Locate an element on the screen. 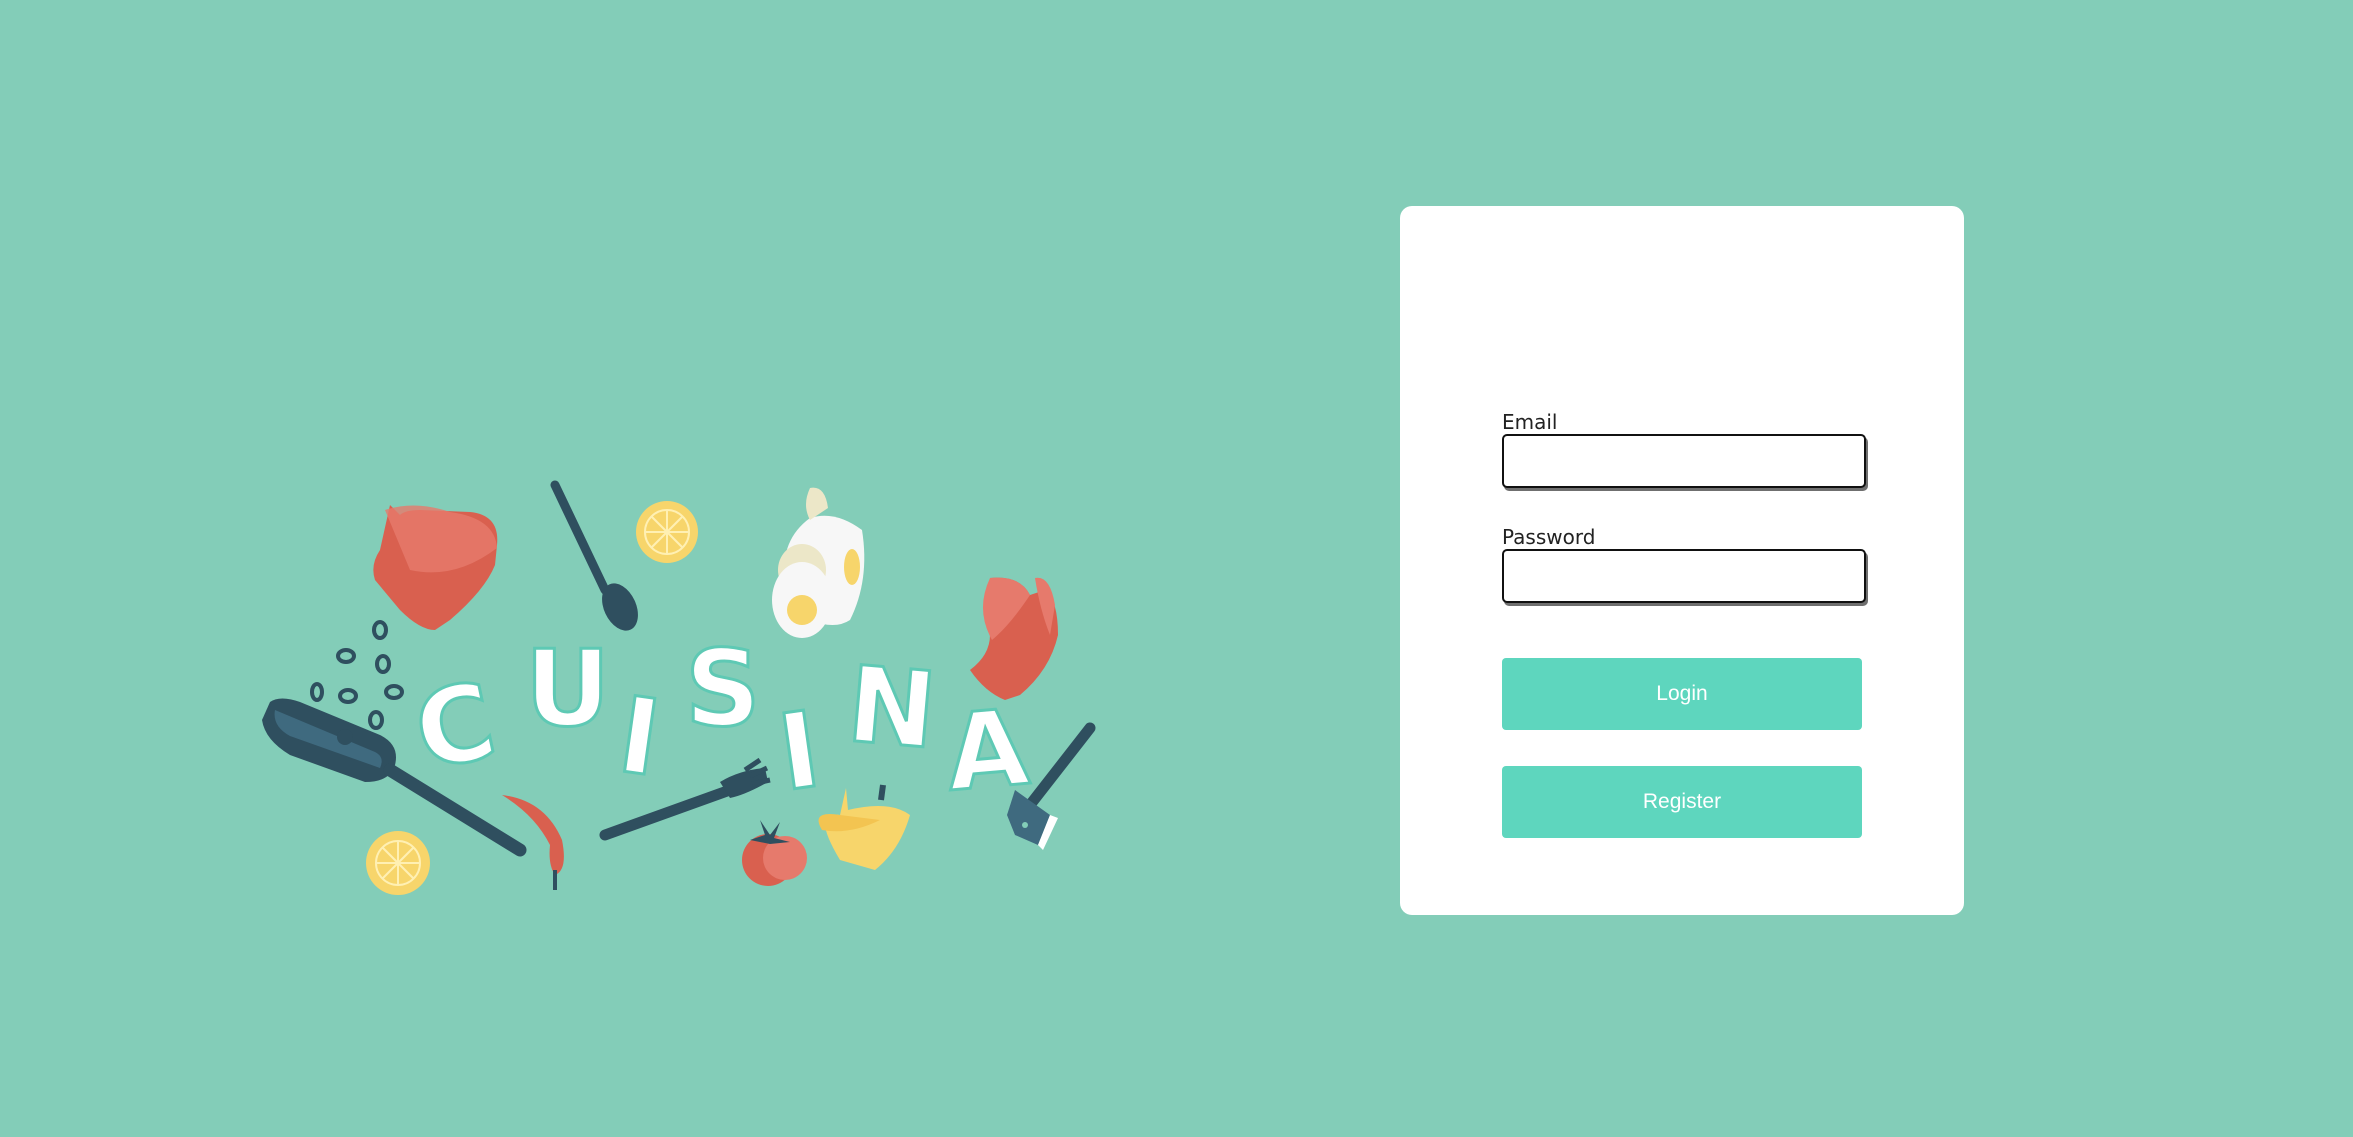  cuisina-wordmark: C U I S I N A is located at coordinates (718, 722).